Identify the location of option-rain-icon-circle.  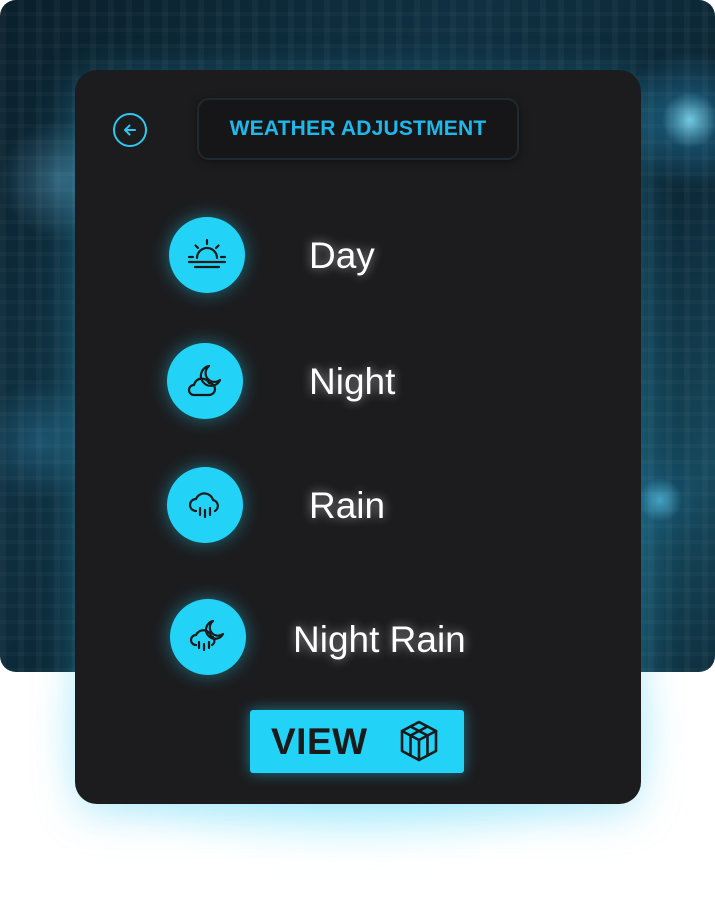
(205, 505).